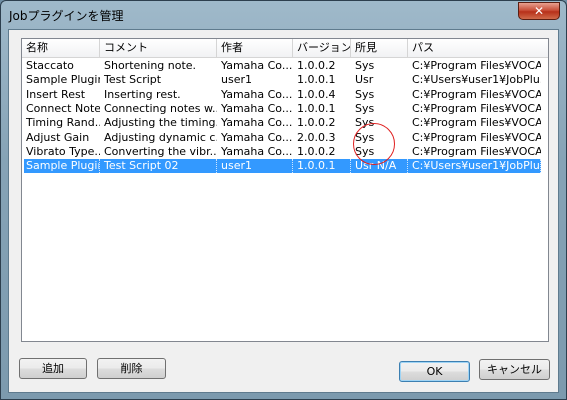  What do you see at coordinates (255, 48) in the screenshot?
I see `column-header-author: 作者` at bounding box center [255, 48].